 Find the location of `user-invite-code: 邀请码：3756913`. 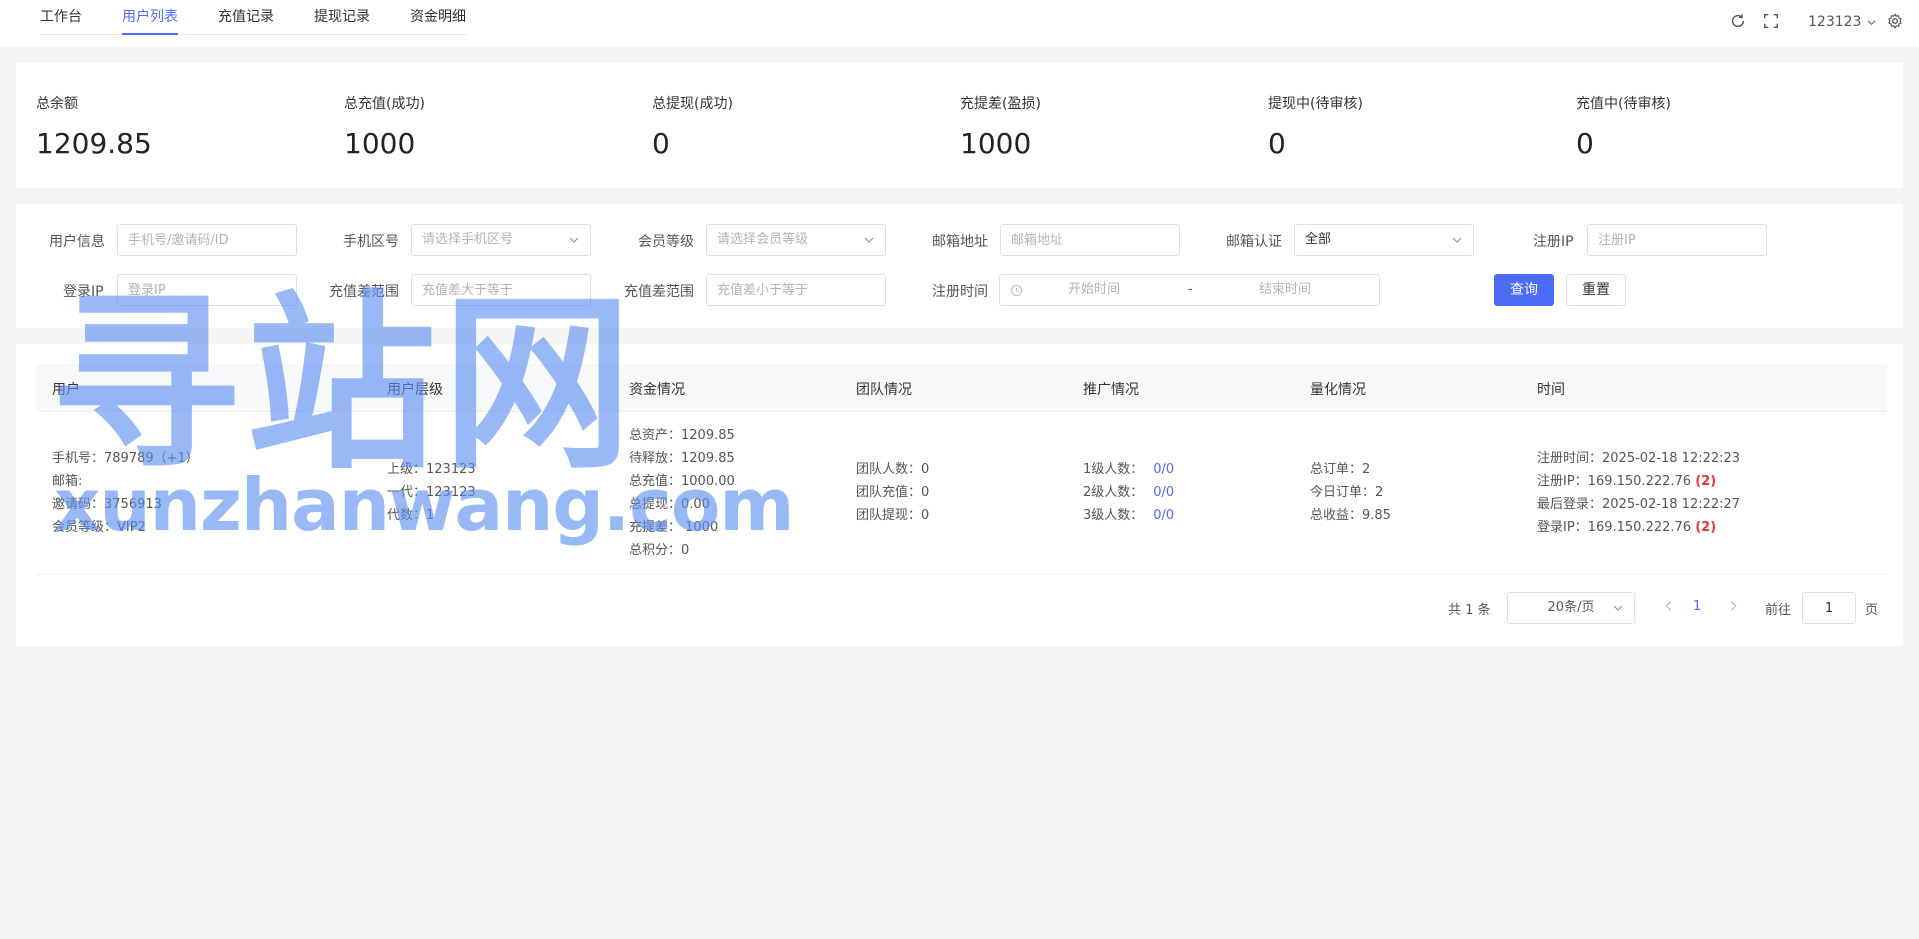

user-invite-code: 邀请码：3756913 is located at coordinates (107, 504).